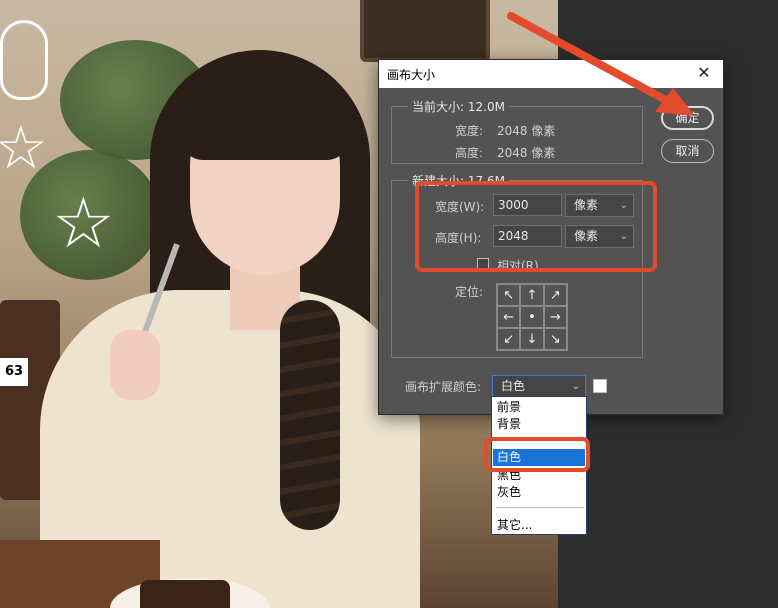  I want to click on cancel-button: 取消, so click(687, 151).